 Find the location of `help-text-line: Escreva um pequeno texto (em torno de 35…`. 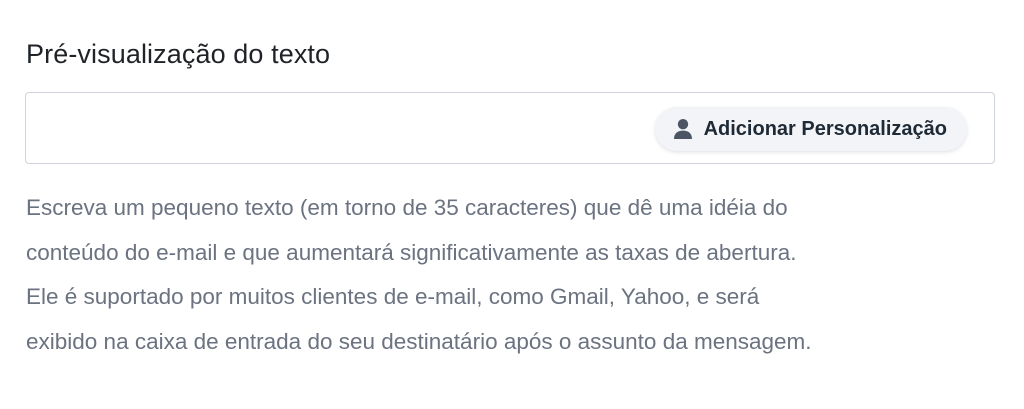

help-text-line: Escreva um pequeno texto (em torno de 35… is located at coordinates (407, 207).